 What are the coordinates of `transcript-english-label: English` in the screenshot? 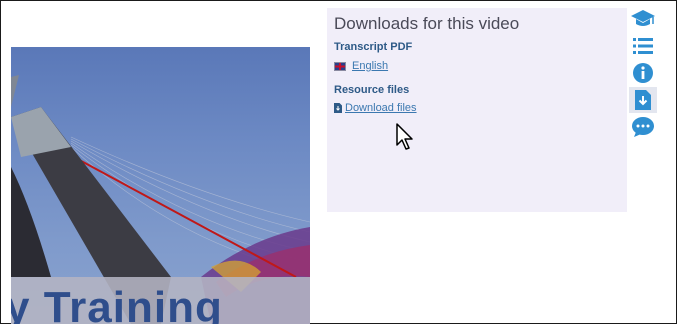 It's located at (370, 66).